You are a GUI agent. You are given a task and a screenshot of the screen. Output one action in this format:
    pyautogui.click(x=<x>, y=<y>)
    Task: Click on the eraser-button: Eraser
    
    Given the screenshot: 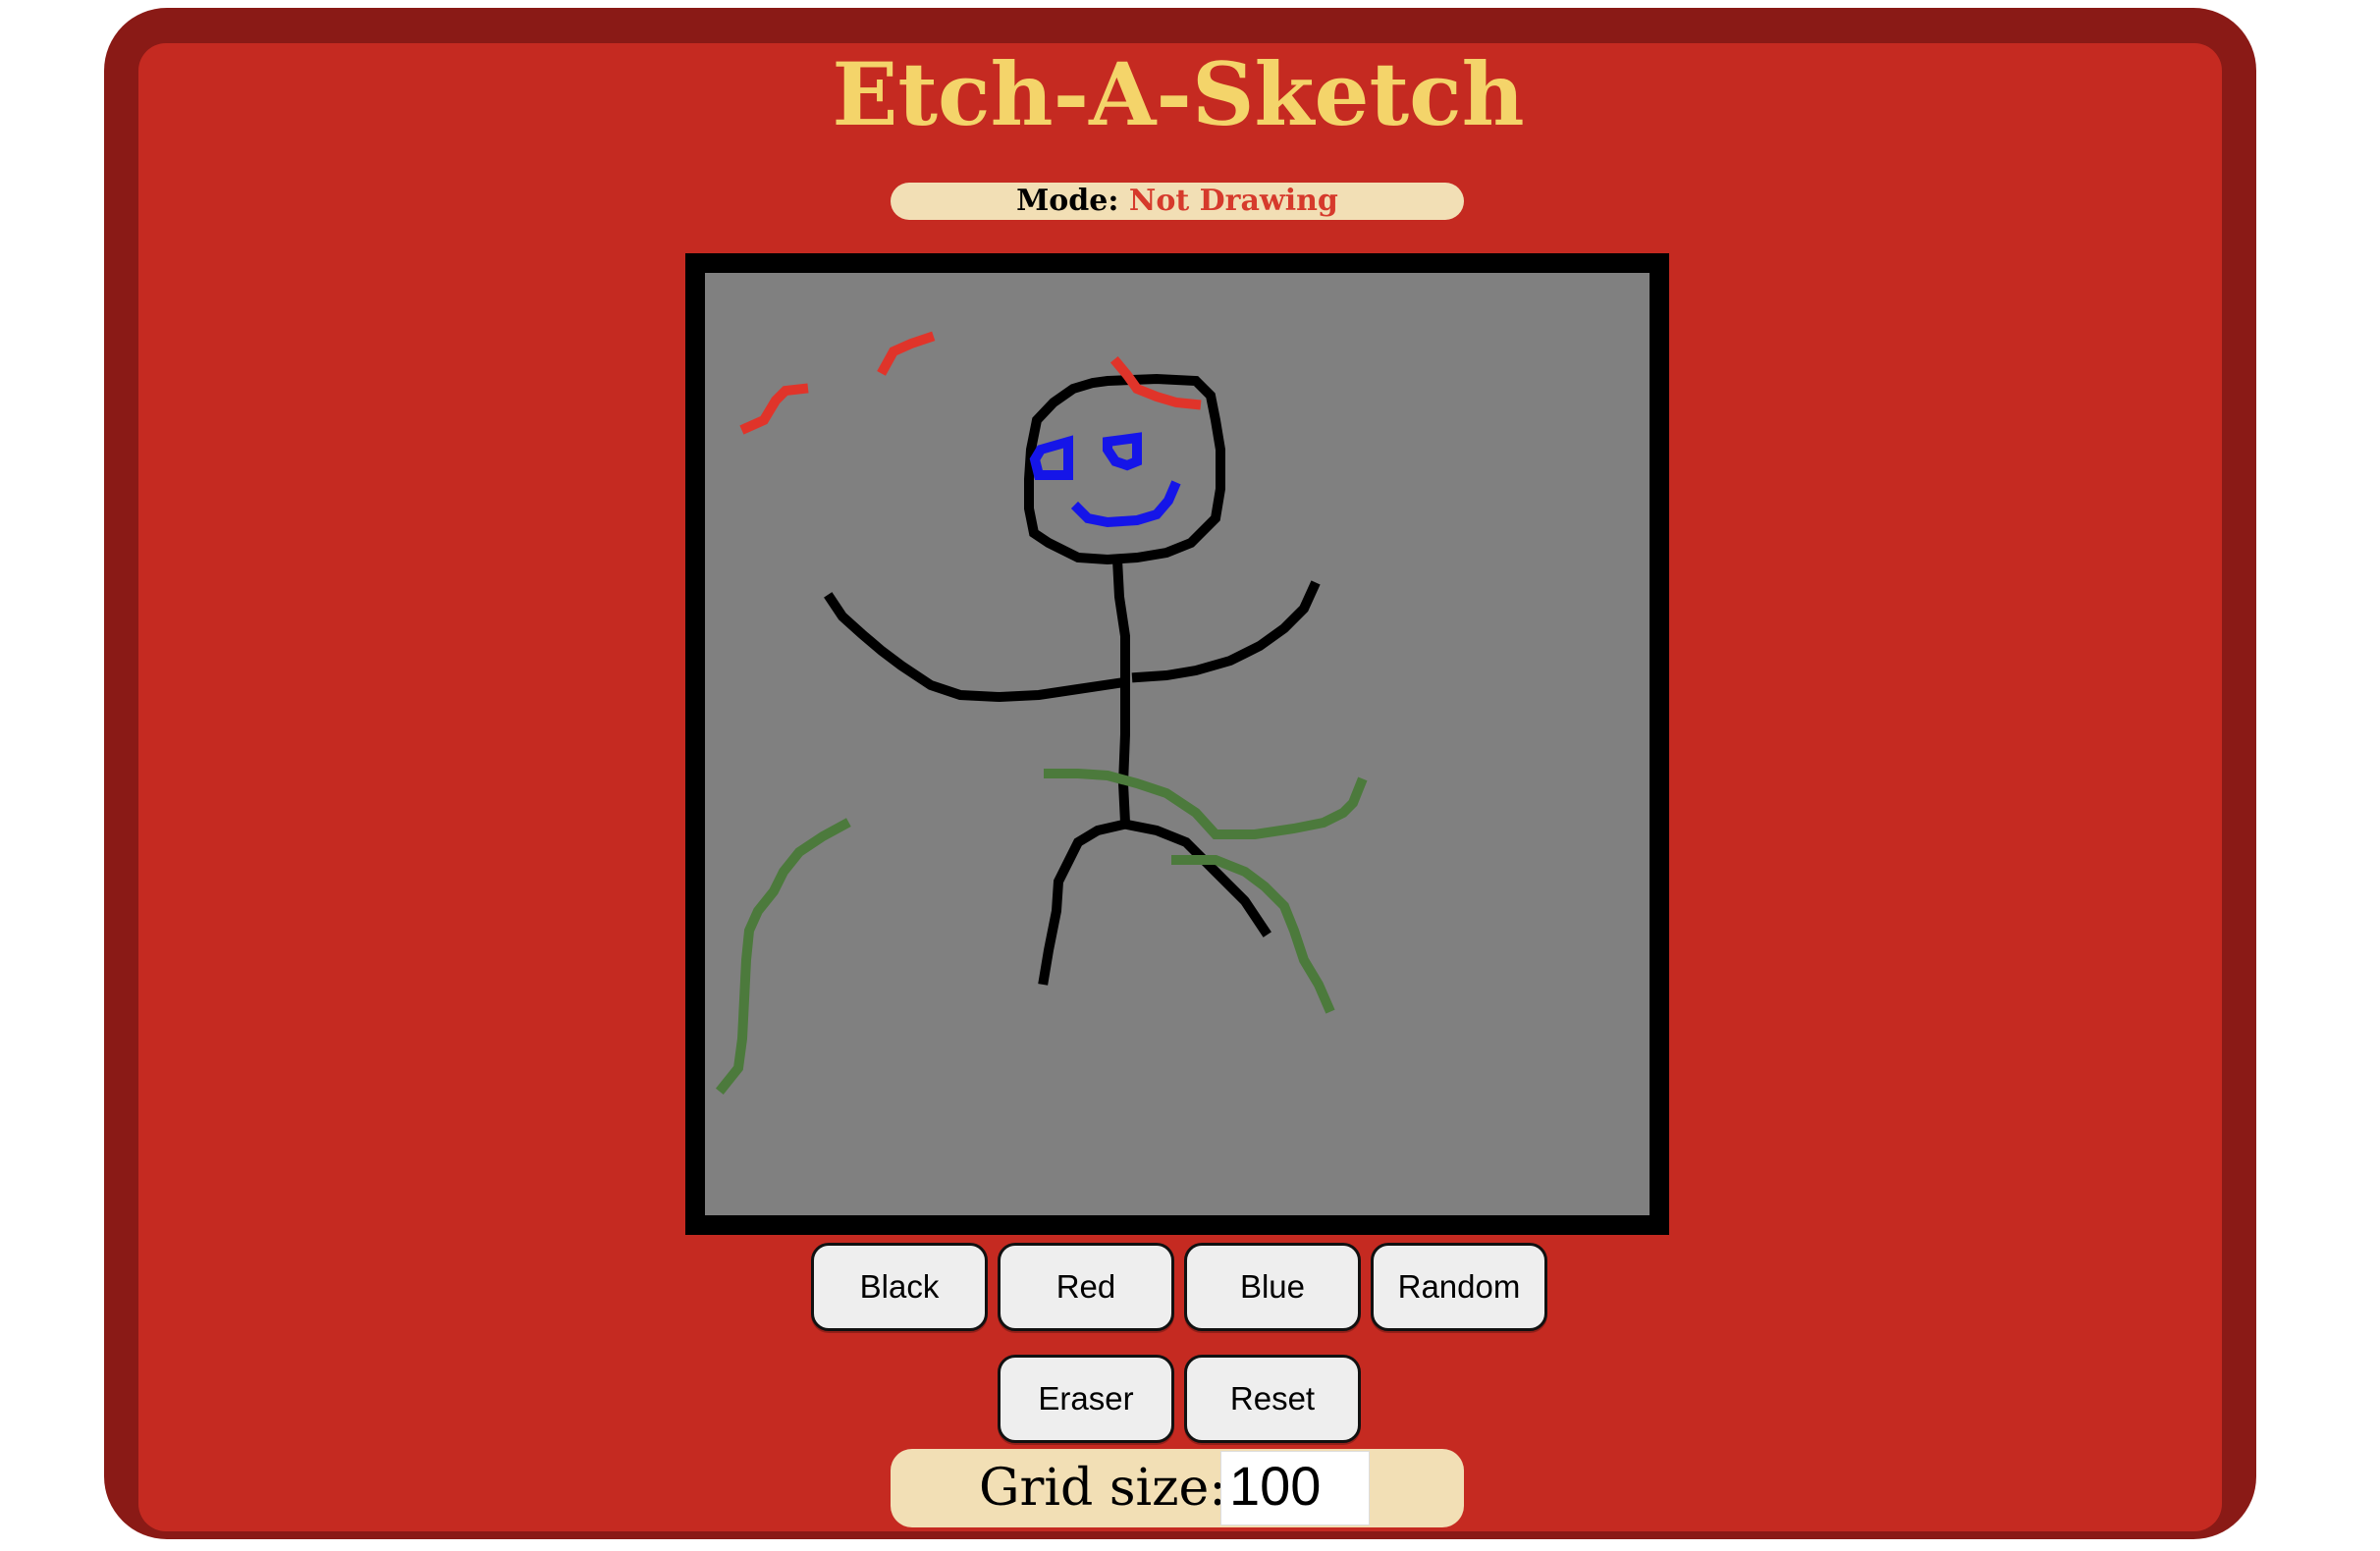 What is the action you would take?
    pyautogui.click(x=1086, y=1399)
    